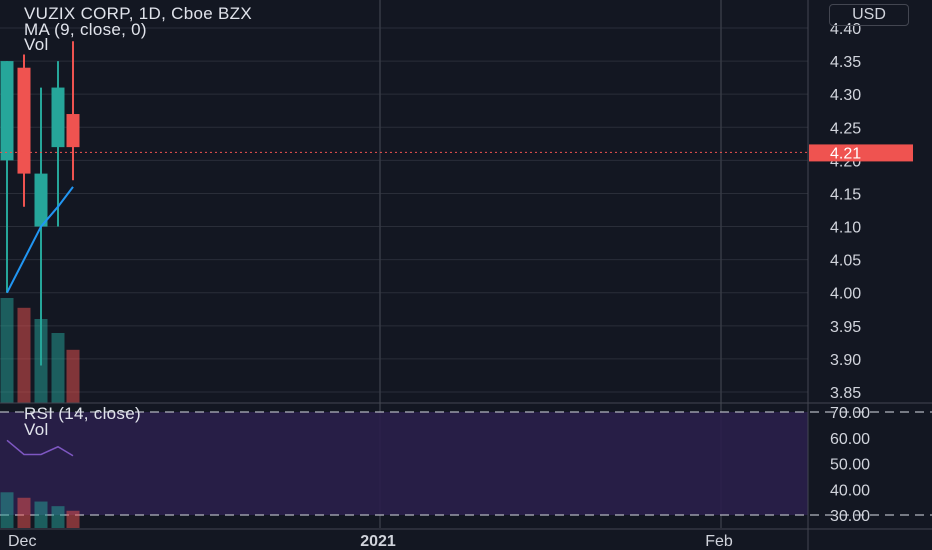 Image resolution: width=932 pixels, height=550 pixels. What do you see at coordinates (850, 413) in the screenshot?
I see `rsi-tick-label: 70.00` at bounding box center [850, 413].